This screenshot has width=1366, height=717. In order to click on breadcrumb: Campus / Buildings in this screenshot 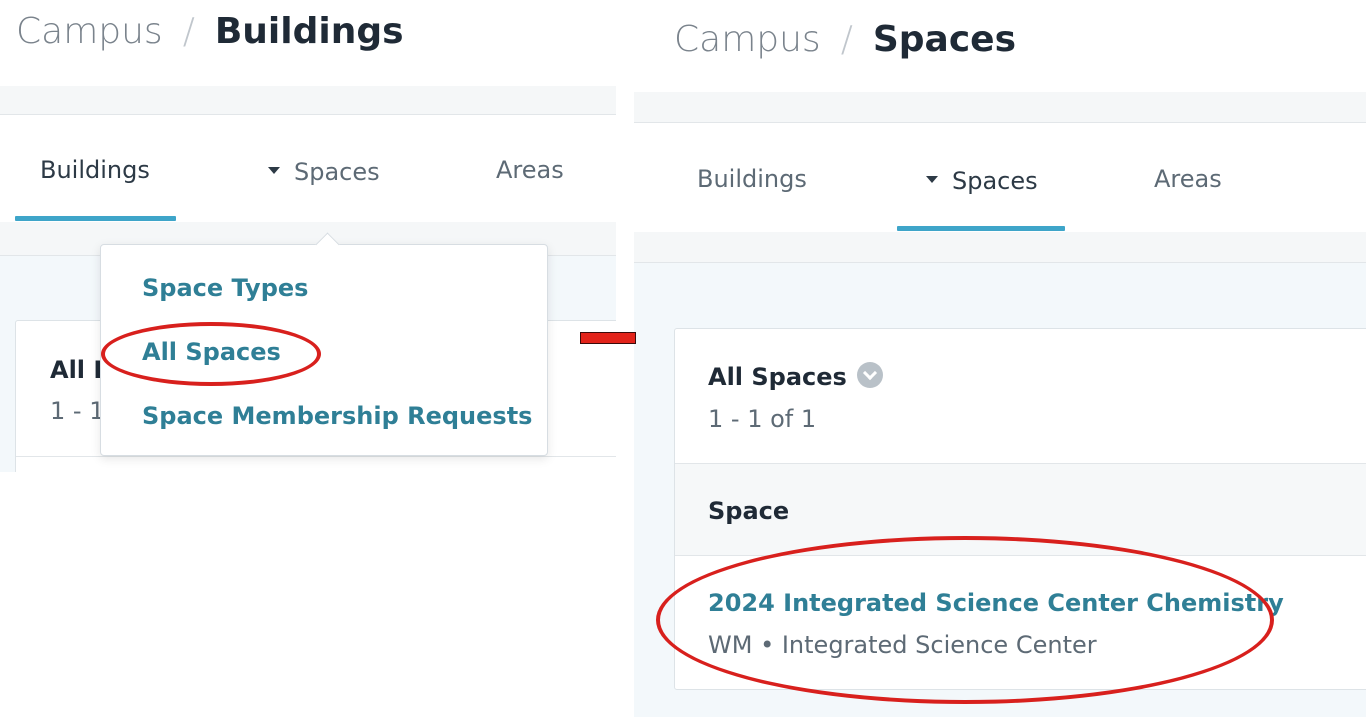, I will do `click(210, 32)`.